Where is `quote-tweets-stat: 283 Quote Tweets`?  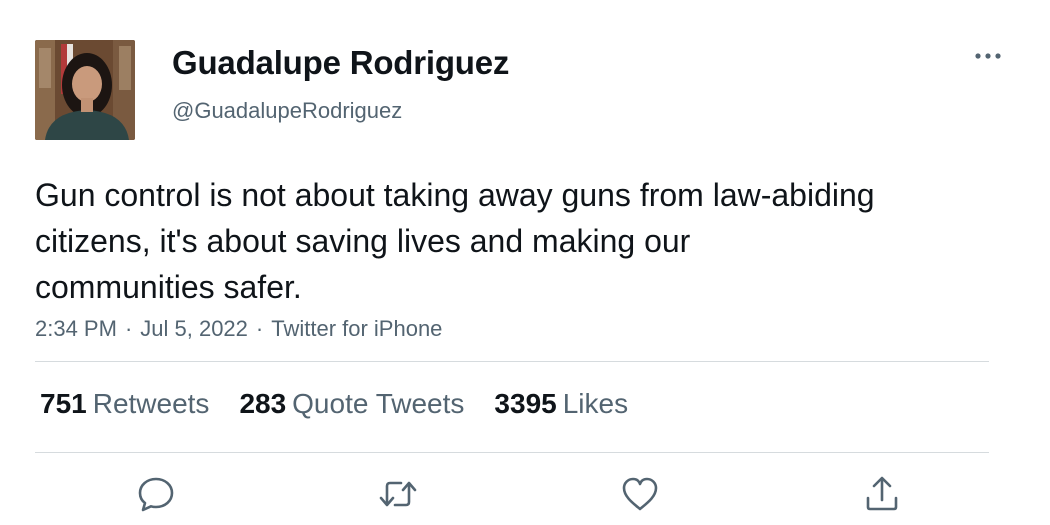
quote-tweets-stat: 283 Quote Tweets is located at coordinates (351, 404).